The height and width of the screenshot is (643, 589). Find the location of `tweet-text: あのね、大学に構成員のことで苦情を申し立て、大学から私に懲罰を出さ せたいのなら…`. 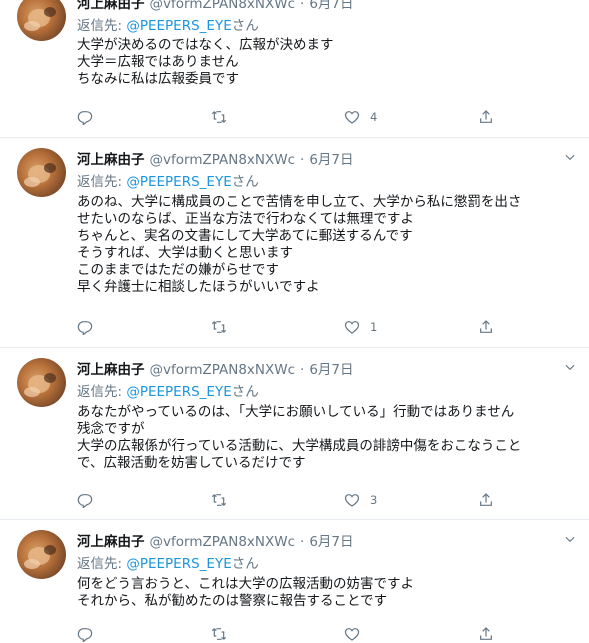

tweet-text: あのね、大学に構成員のことで苦情を申し立て、大学から私に懲罰を出さ せたいのなら… is located at coordinates (327, 245).